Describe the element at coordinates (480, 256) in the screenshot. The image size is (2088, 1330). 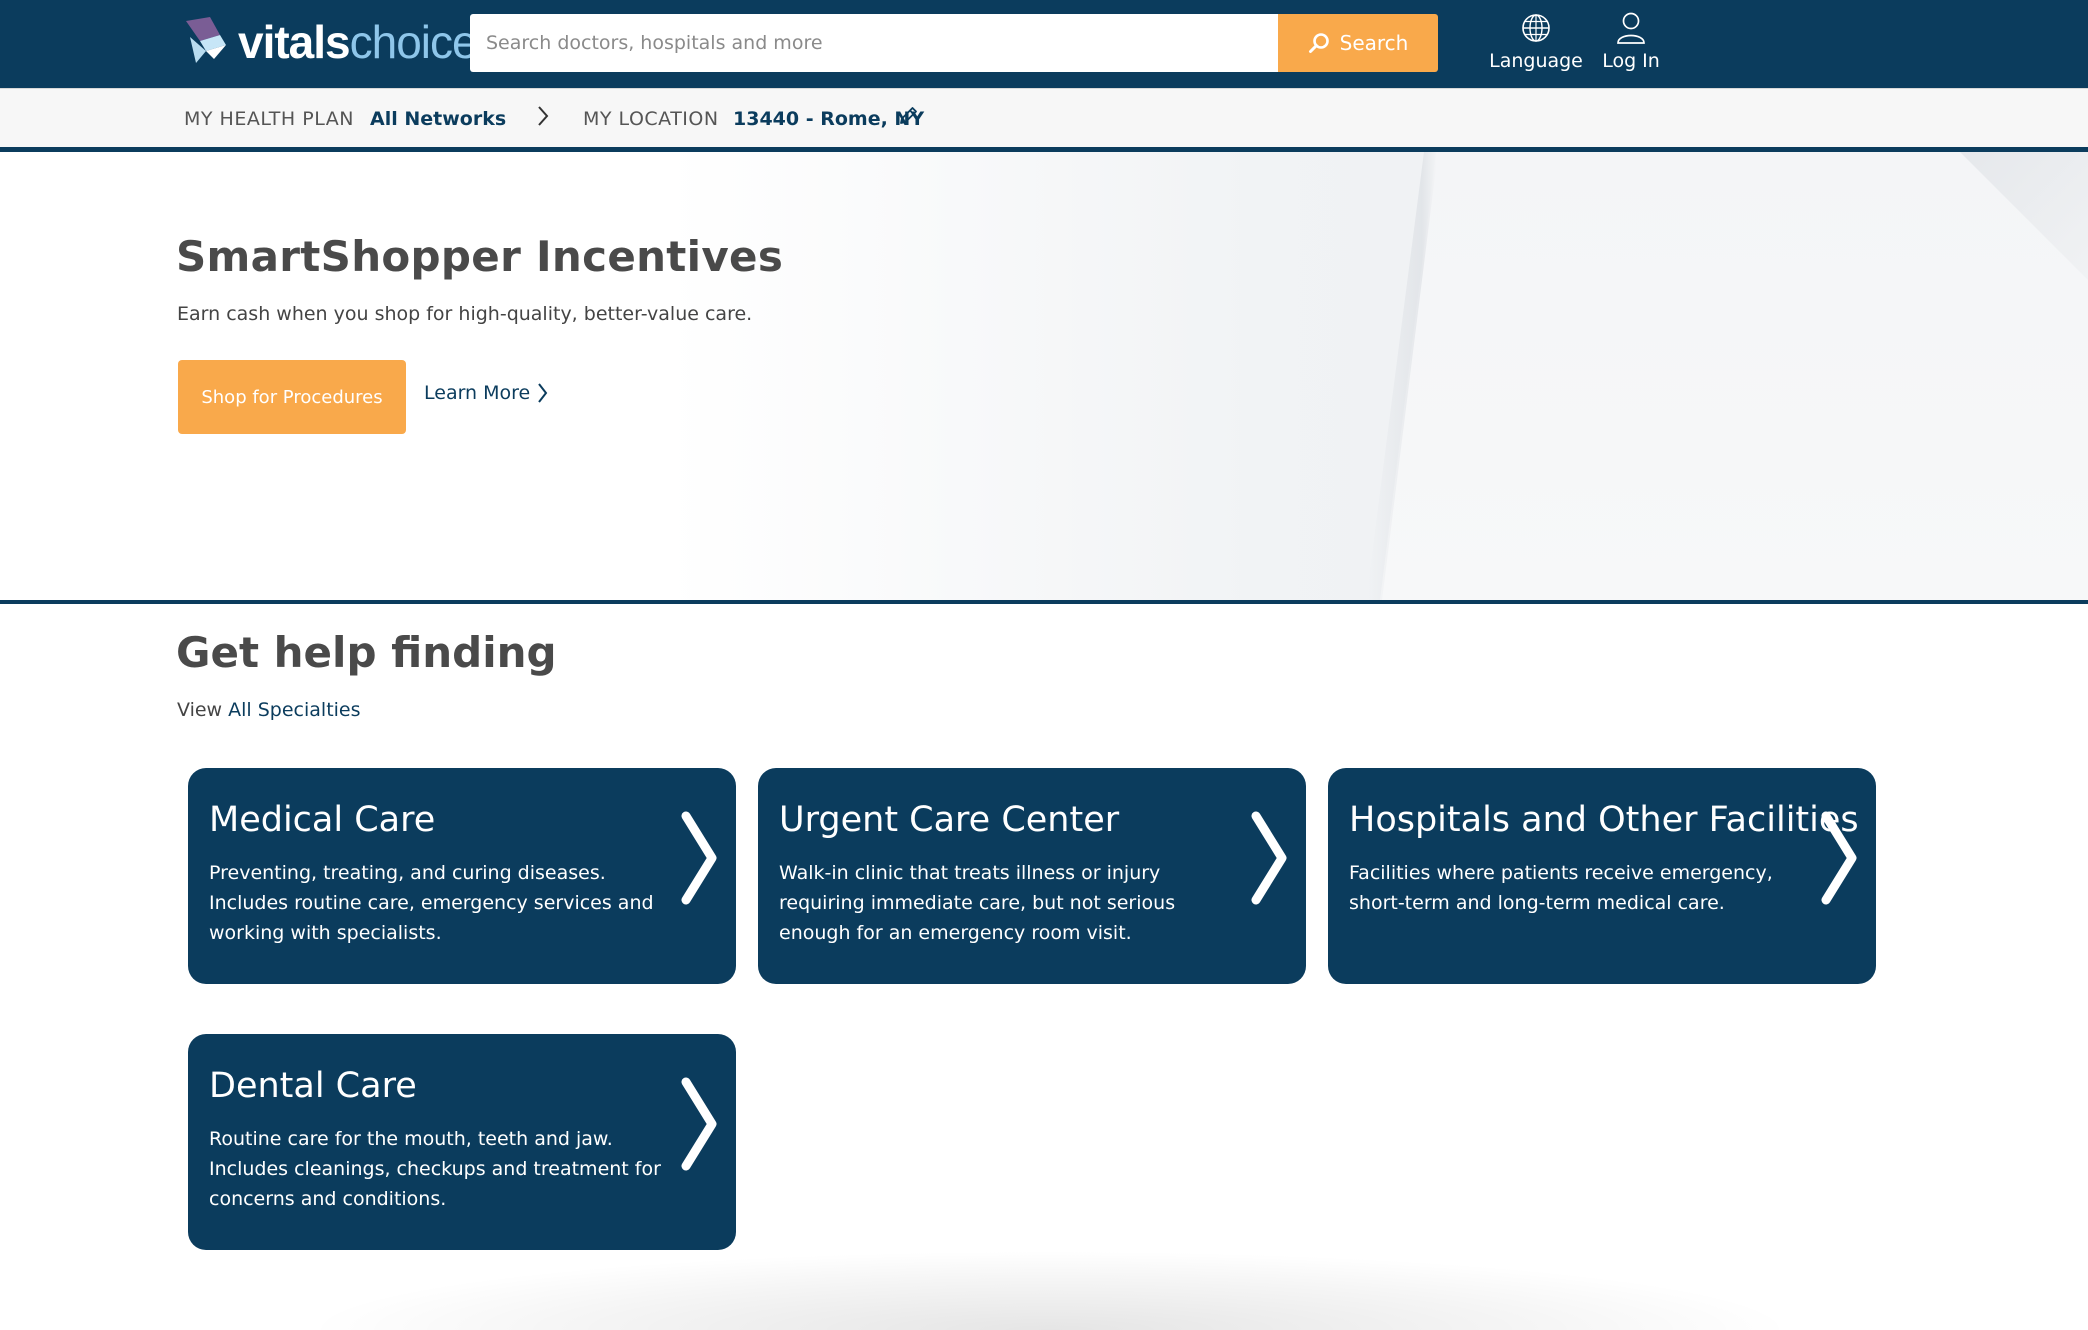
I see `hero-title: SmartShopper Incentives` at that location.